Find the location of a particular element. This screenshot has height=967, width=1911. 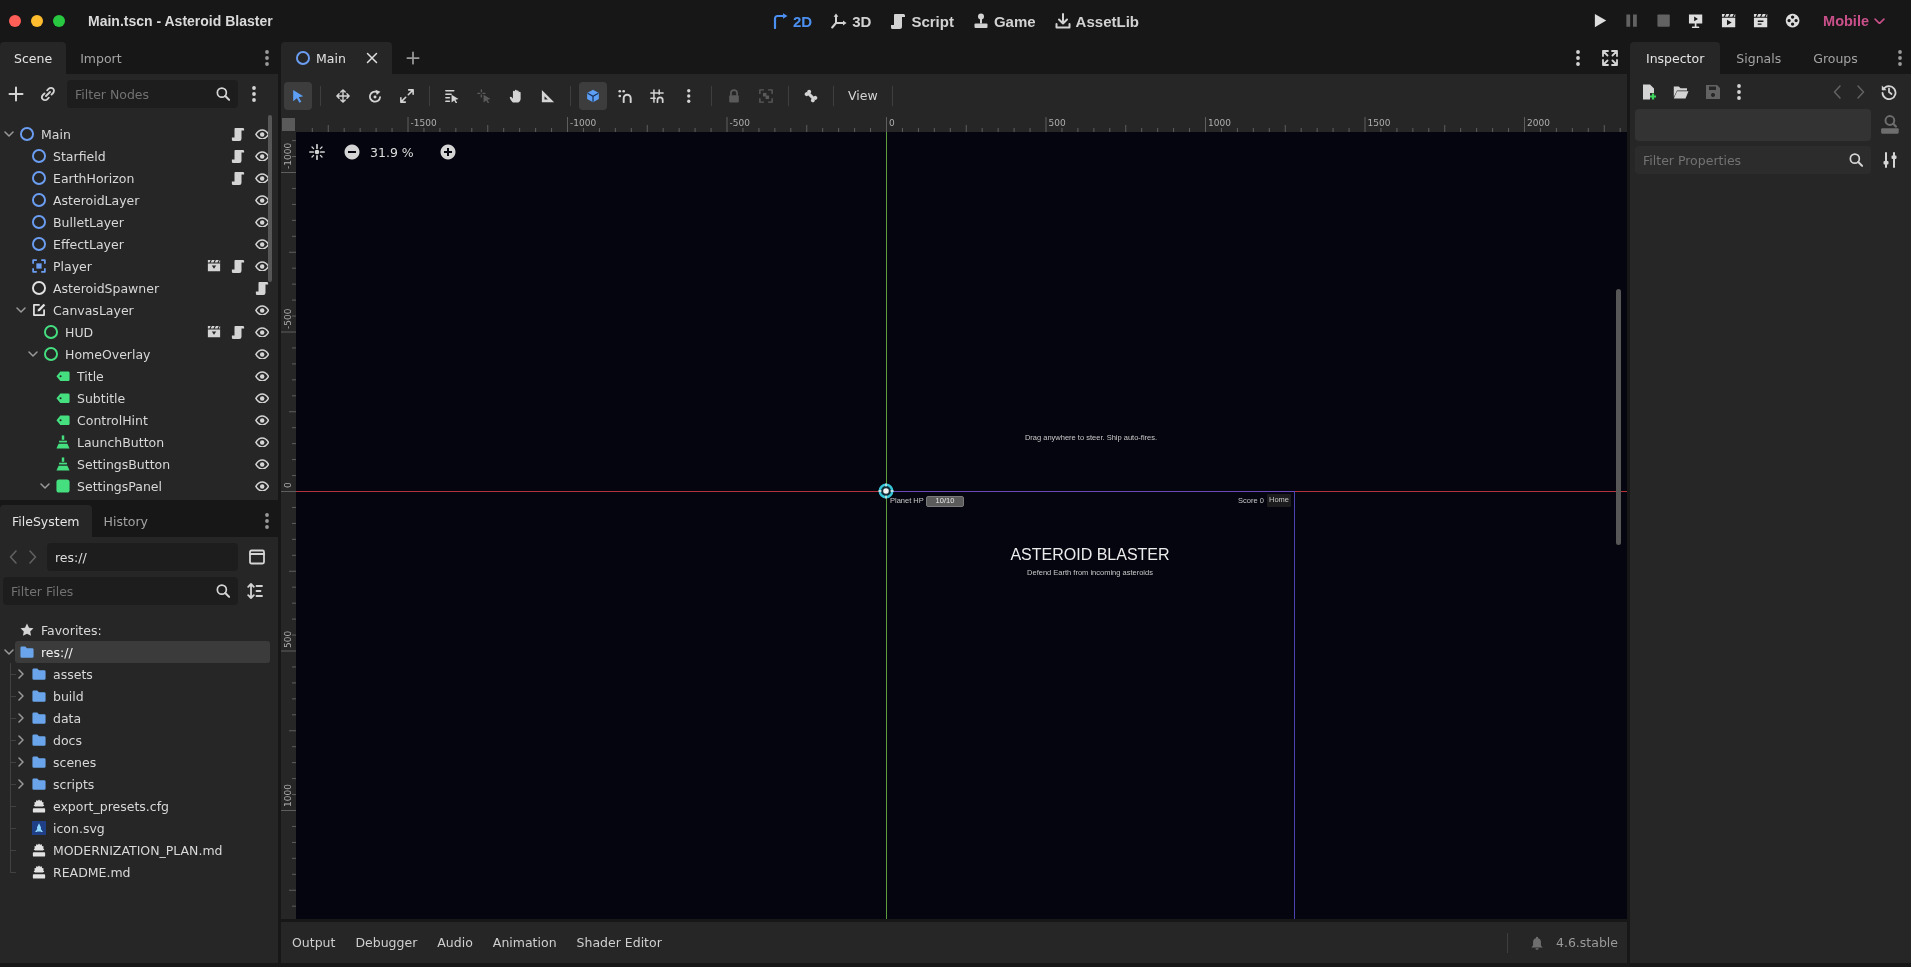

file-tree-item: assets is located at coordinates (148, 674).